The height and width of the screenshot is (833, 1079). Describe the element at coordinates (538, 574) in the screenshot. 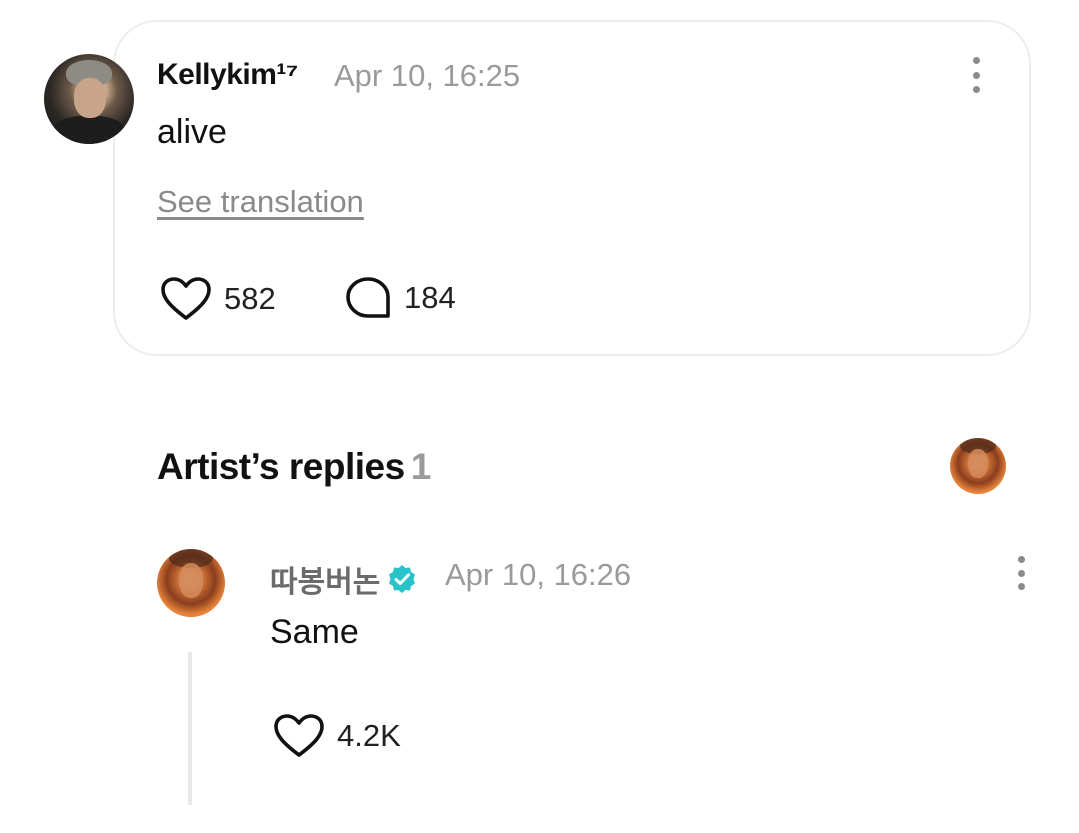

I see `reply-timestamp: Apr 10, 16:26` at that location.